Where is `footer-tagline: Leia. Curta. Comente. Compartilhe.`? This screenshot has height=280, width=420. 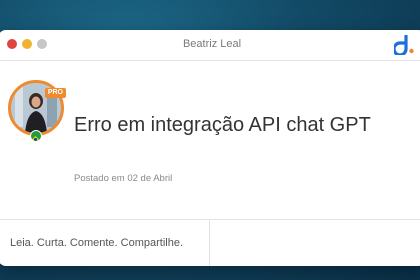
footer-tagline: Leia. Curta. Comente. Compartilhe. is located at coordinates (105, 243).